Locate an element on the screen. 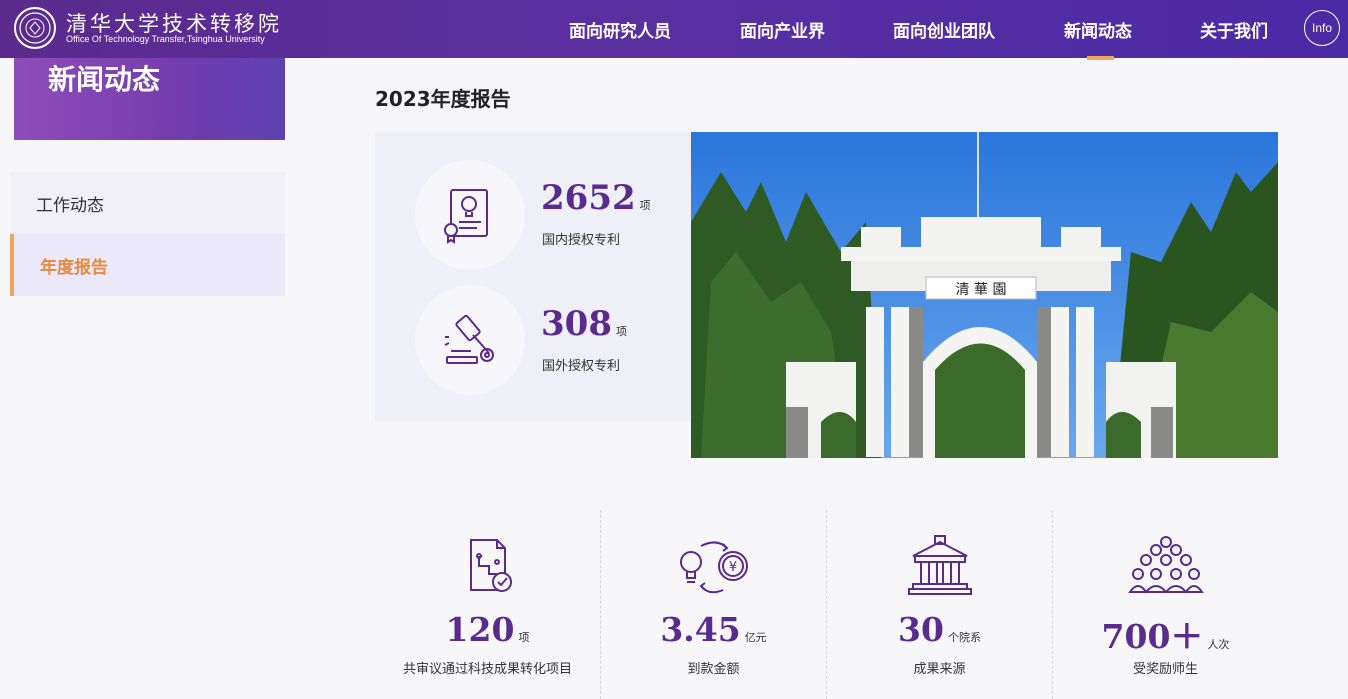 Image resolution: width=1348 pixels, height=699 pixels. stat-domestic-patents-label: 国内授权专利 is located at coordinates (581, 240).